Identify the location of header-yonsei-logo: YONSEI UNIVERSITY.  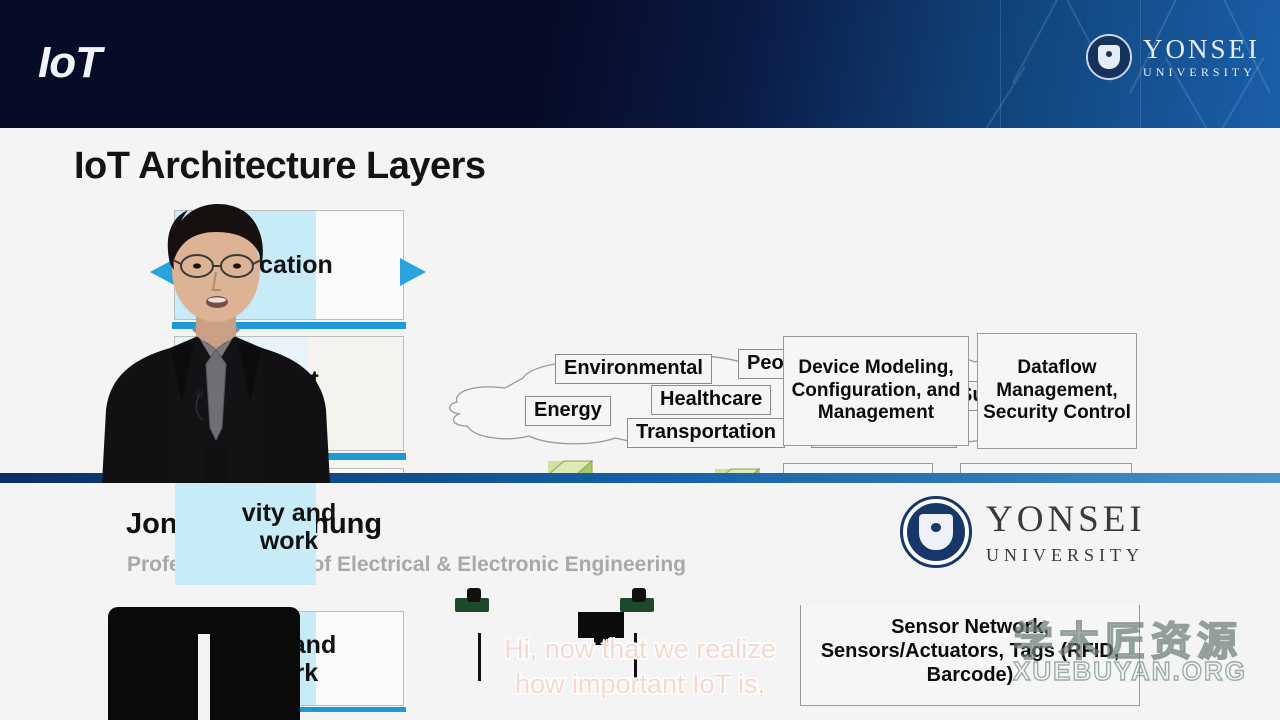
(1173, 57).